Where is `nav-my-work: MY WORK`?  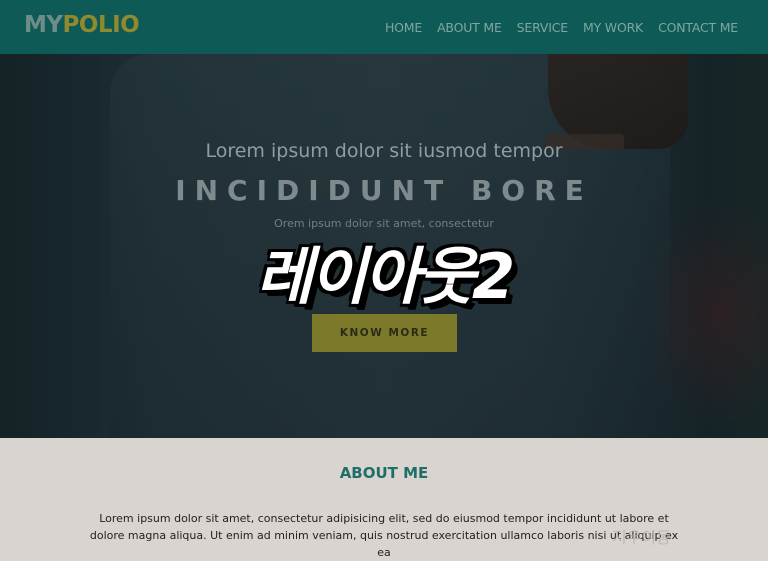 nav-my-work: MY WORK is located at coordinates (613, 27).